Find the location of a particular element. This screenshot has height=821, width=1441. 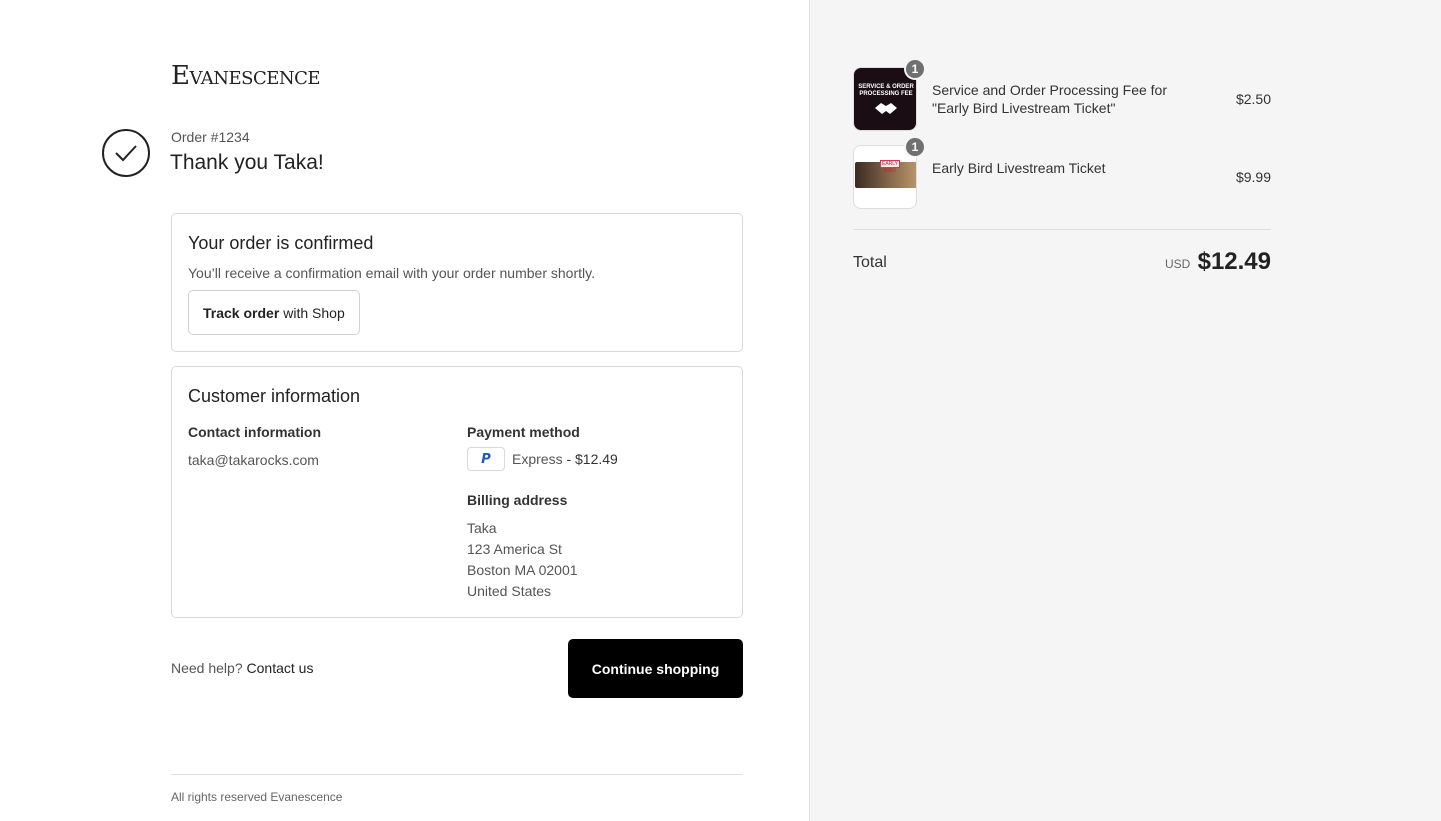

contact-us-link: Contact us is located at coordinates (280, 668).